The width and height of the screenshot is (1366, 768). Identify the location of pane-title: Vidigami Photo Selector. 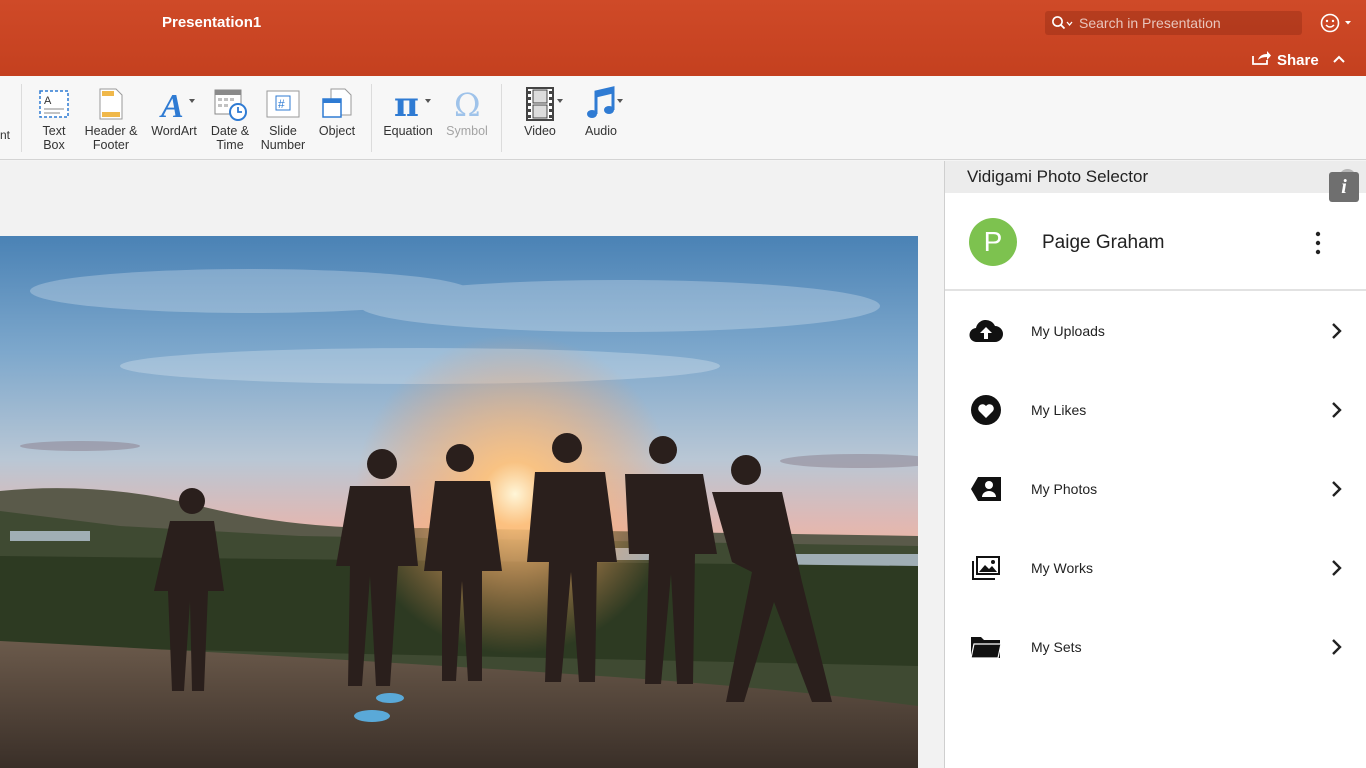
(1058, 176).